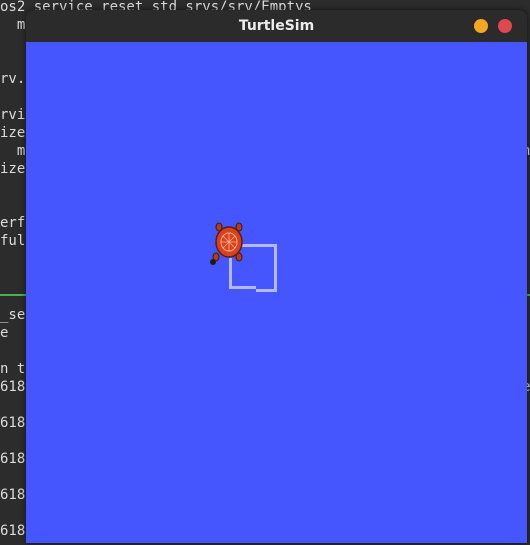 This screenshot has width=530, height=545. I want to click on close-button, so click(505, 26).